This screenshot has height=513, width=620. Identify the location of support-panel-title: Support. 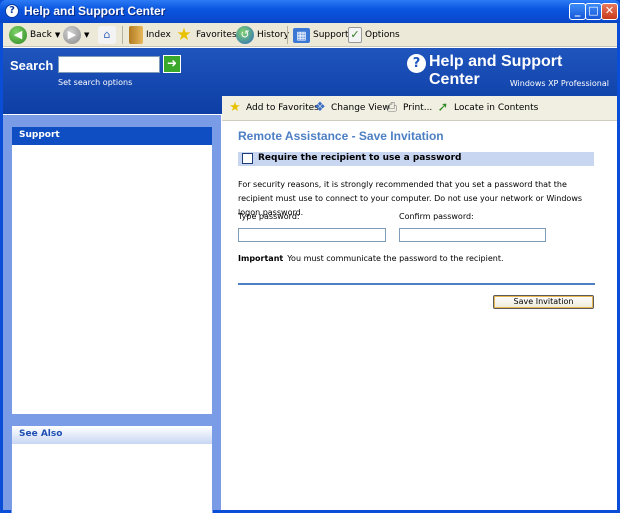
(112, 136).